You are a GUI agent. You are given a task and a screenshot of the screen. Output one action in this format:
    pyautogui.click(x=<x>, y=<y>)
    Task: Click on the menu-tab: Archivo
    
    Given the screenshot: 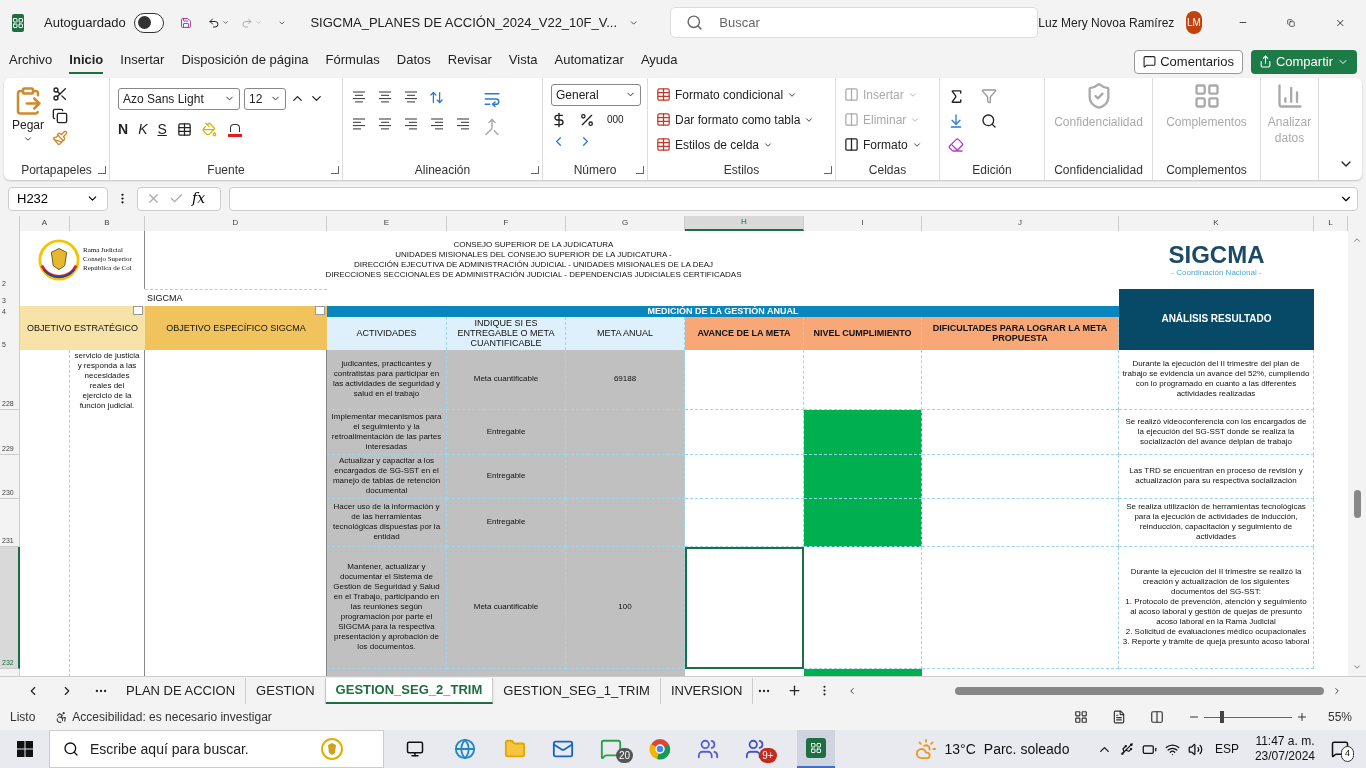 What is the action you would take?
    pyautogui.click(x=31, y=62)
    